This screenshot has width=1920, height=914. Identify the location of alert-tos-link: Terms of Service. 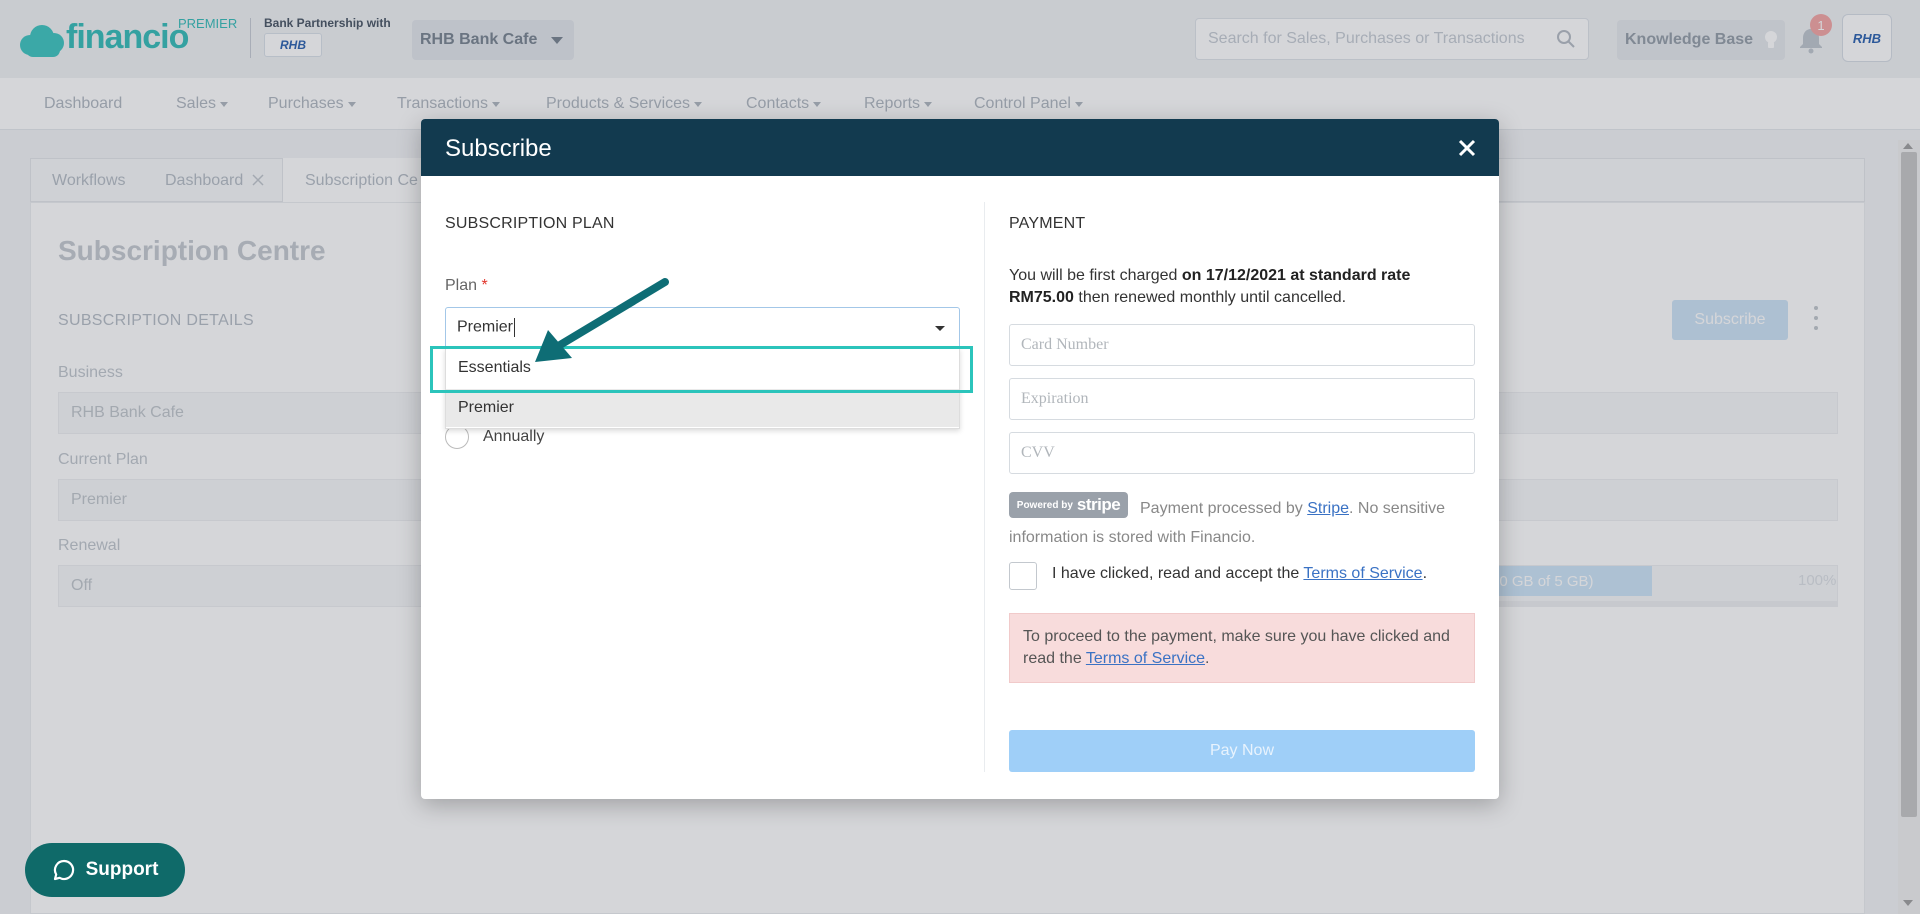
(1145, 658).